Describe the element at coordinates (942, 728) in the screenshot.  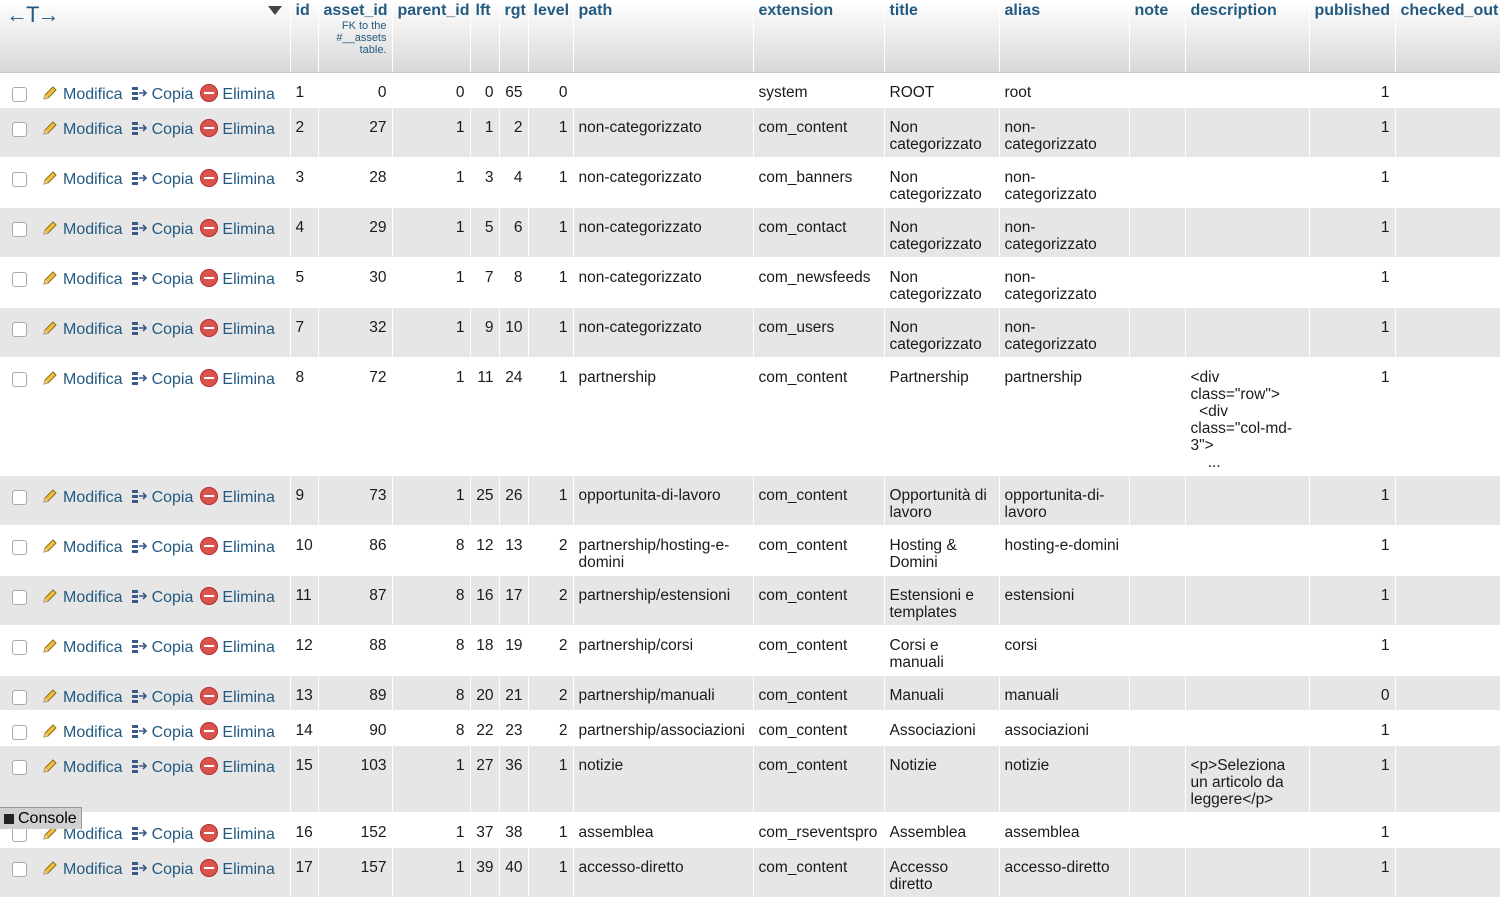
I see `cell-title: Associazioni` at that location.